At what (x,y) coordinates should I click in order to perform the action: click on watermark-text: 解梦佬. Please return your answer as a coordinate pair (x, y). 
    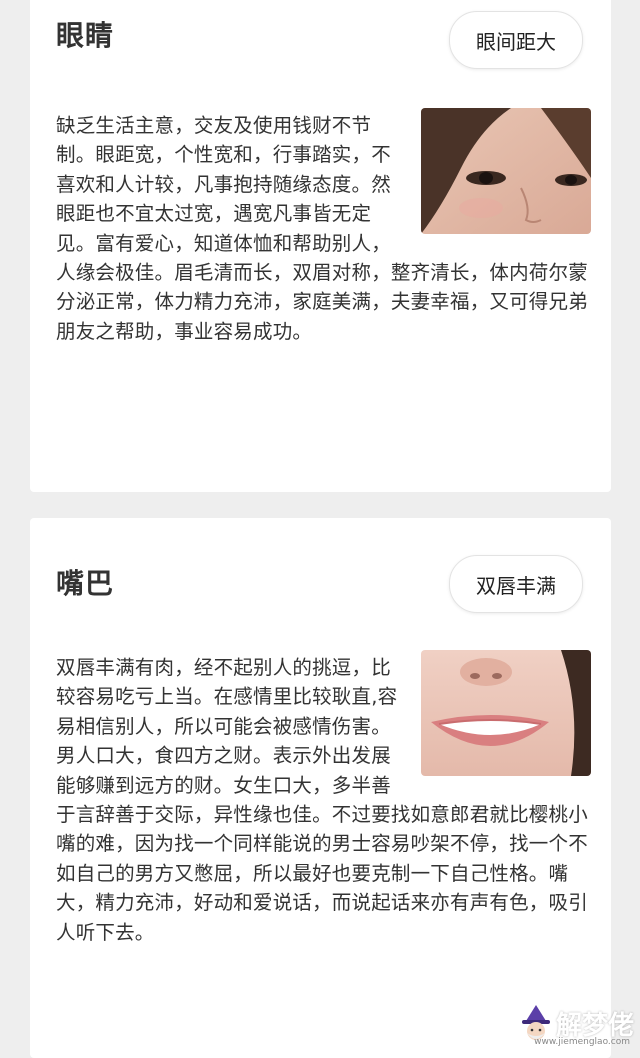
    Looking at the image, I should click on (594, 1025).